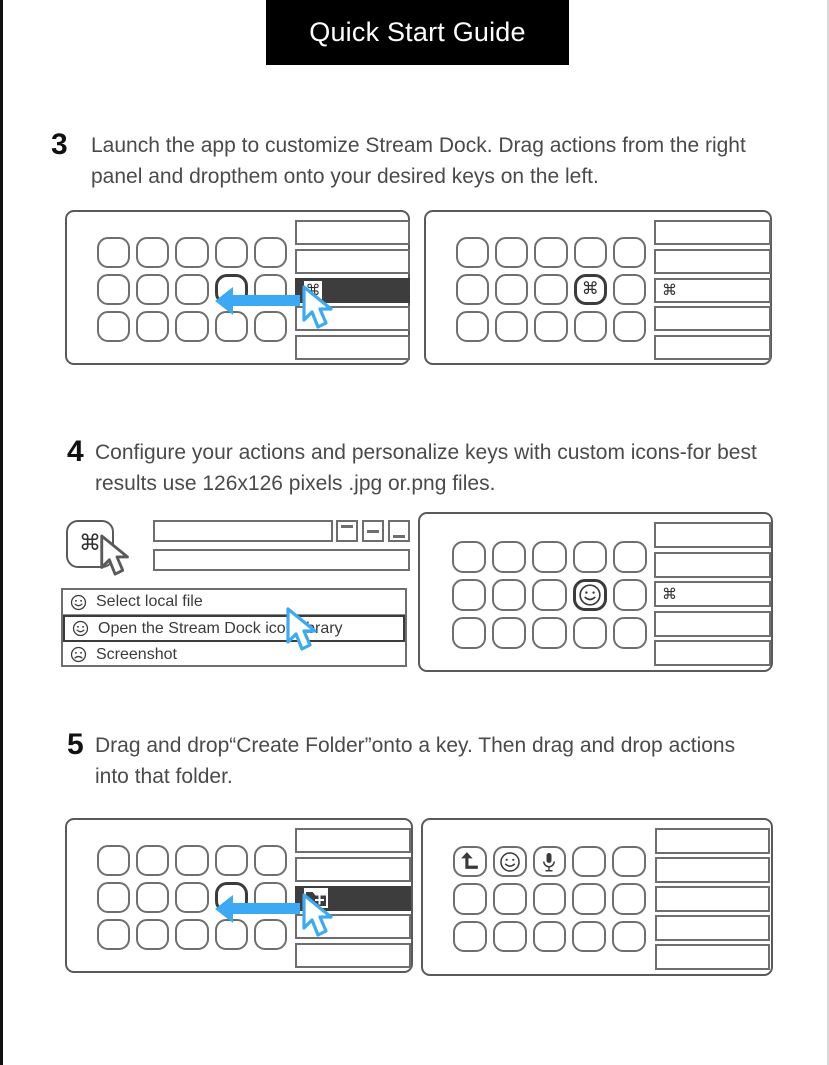 The height and width of the screenshot is (1065, 829). Describe the element at coordinates (399, 531) in the screenshot. I see `align-bottom-icon` at that location.